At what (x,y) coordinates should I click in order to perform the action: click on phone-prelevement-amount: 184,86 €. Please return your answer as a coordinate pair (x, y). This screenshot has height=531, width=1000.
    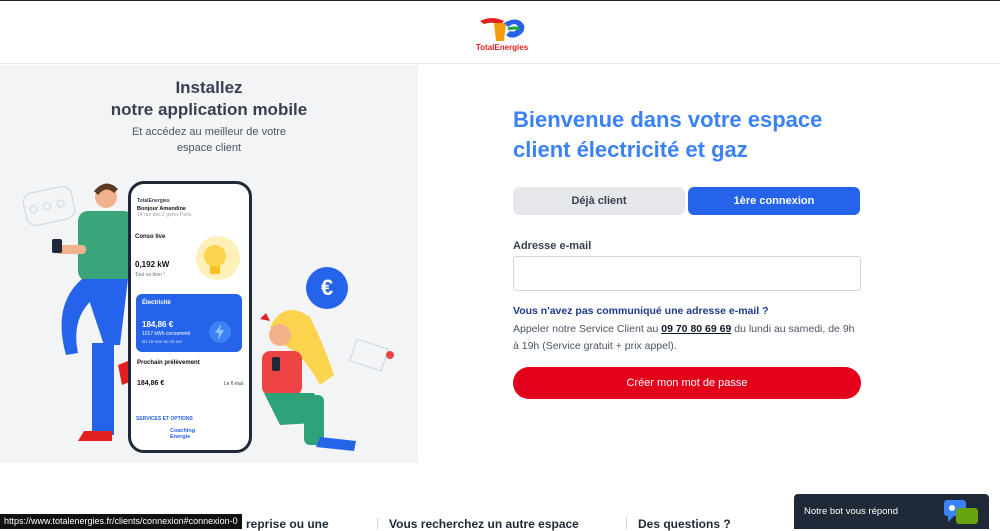
    Looking at the image, I should click on (151, 383).